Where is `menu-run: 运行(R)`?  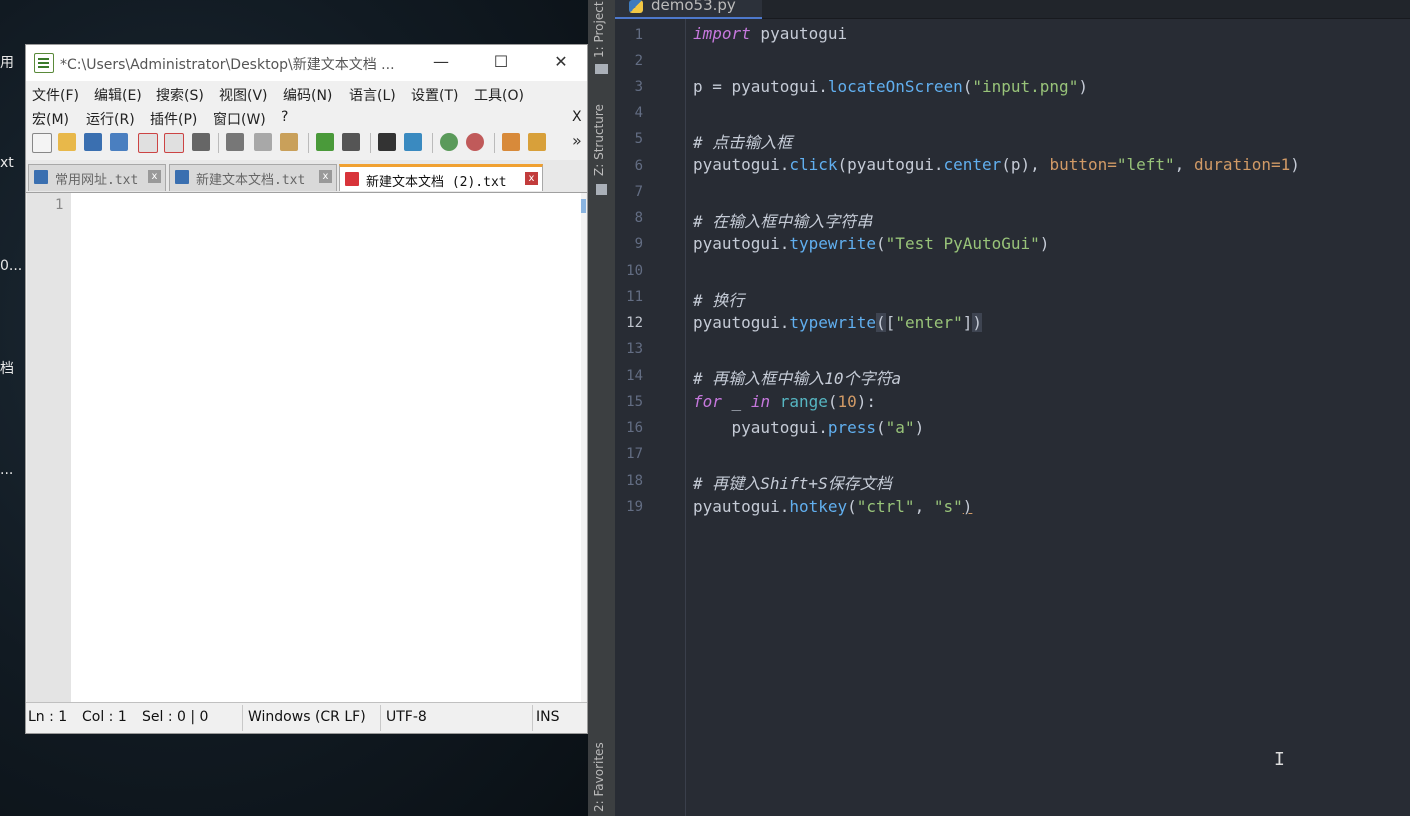 menu-run: 运行(R) is located at coordinates (110, 119).